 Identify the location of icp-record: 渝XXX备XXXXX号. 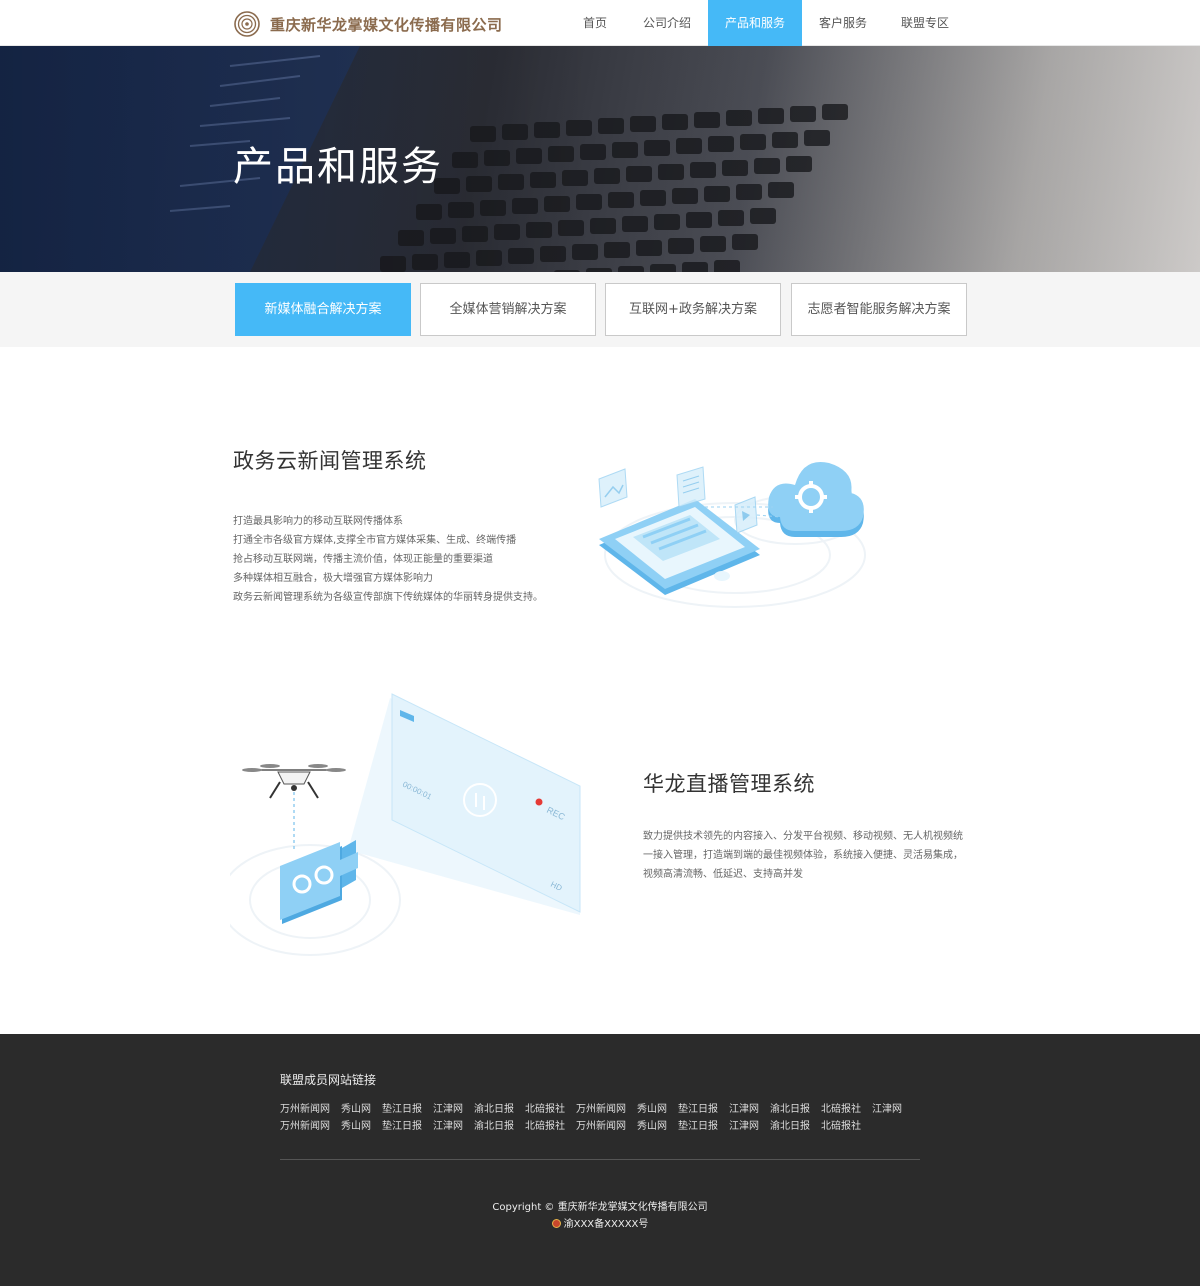
(600, 1222).